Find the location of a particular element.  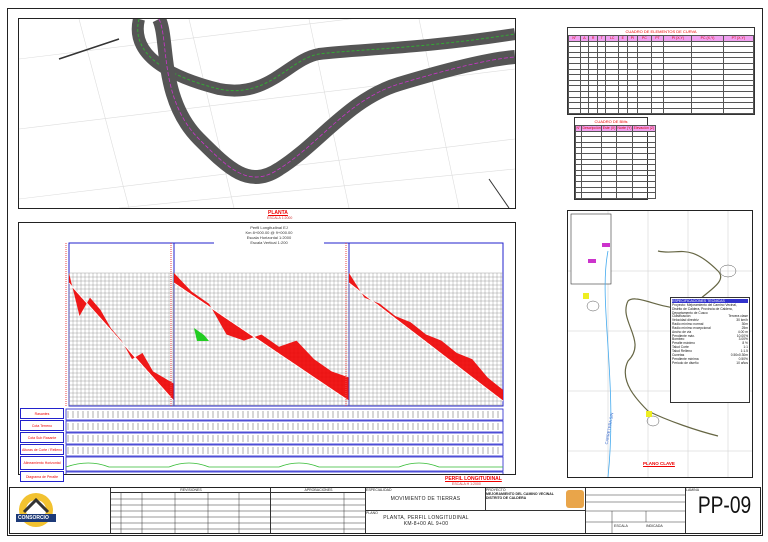

spec-row: Periodo de diseño 10 años is located at coordinates (710, 363).